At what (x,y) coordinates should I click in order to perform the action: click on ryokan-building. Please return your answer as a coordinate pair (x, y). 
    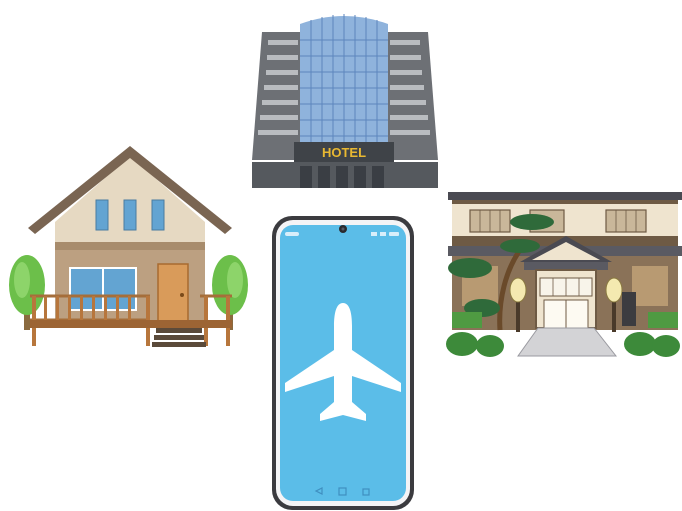
    Looking at the image, I should click on (564, 274).